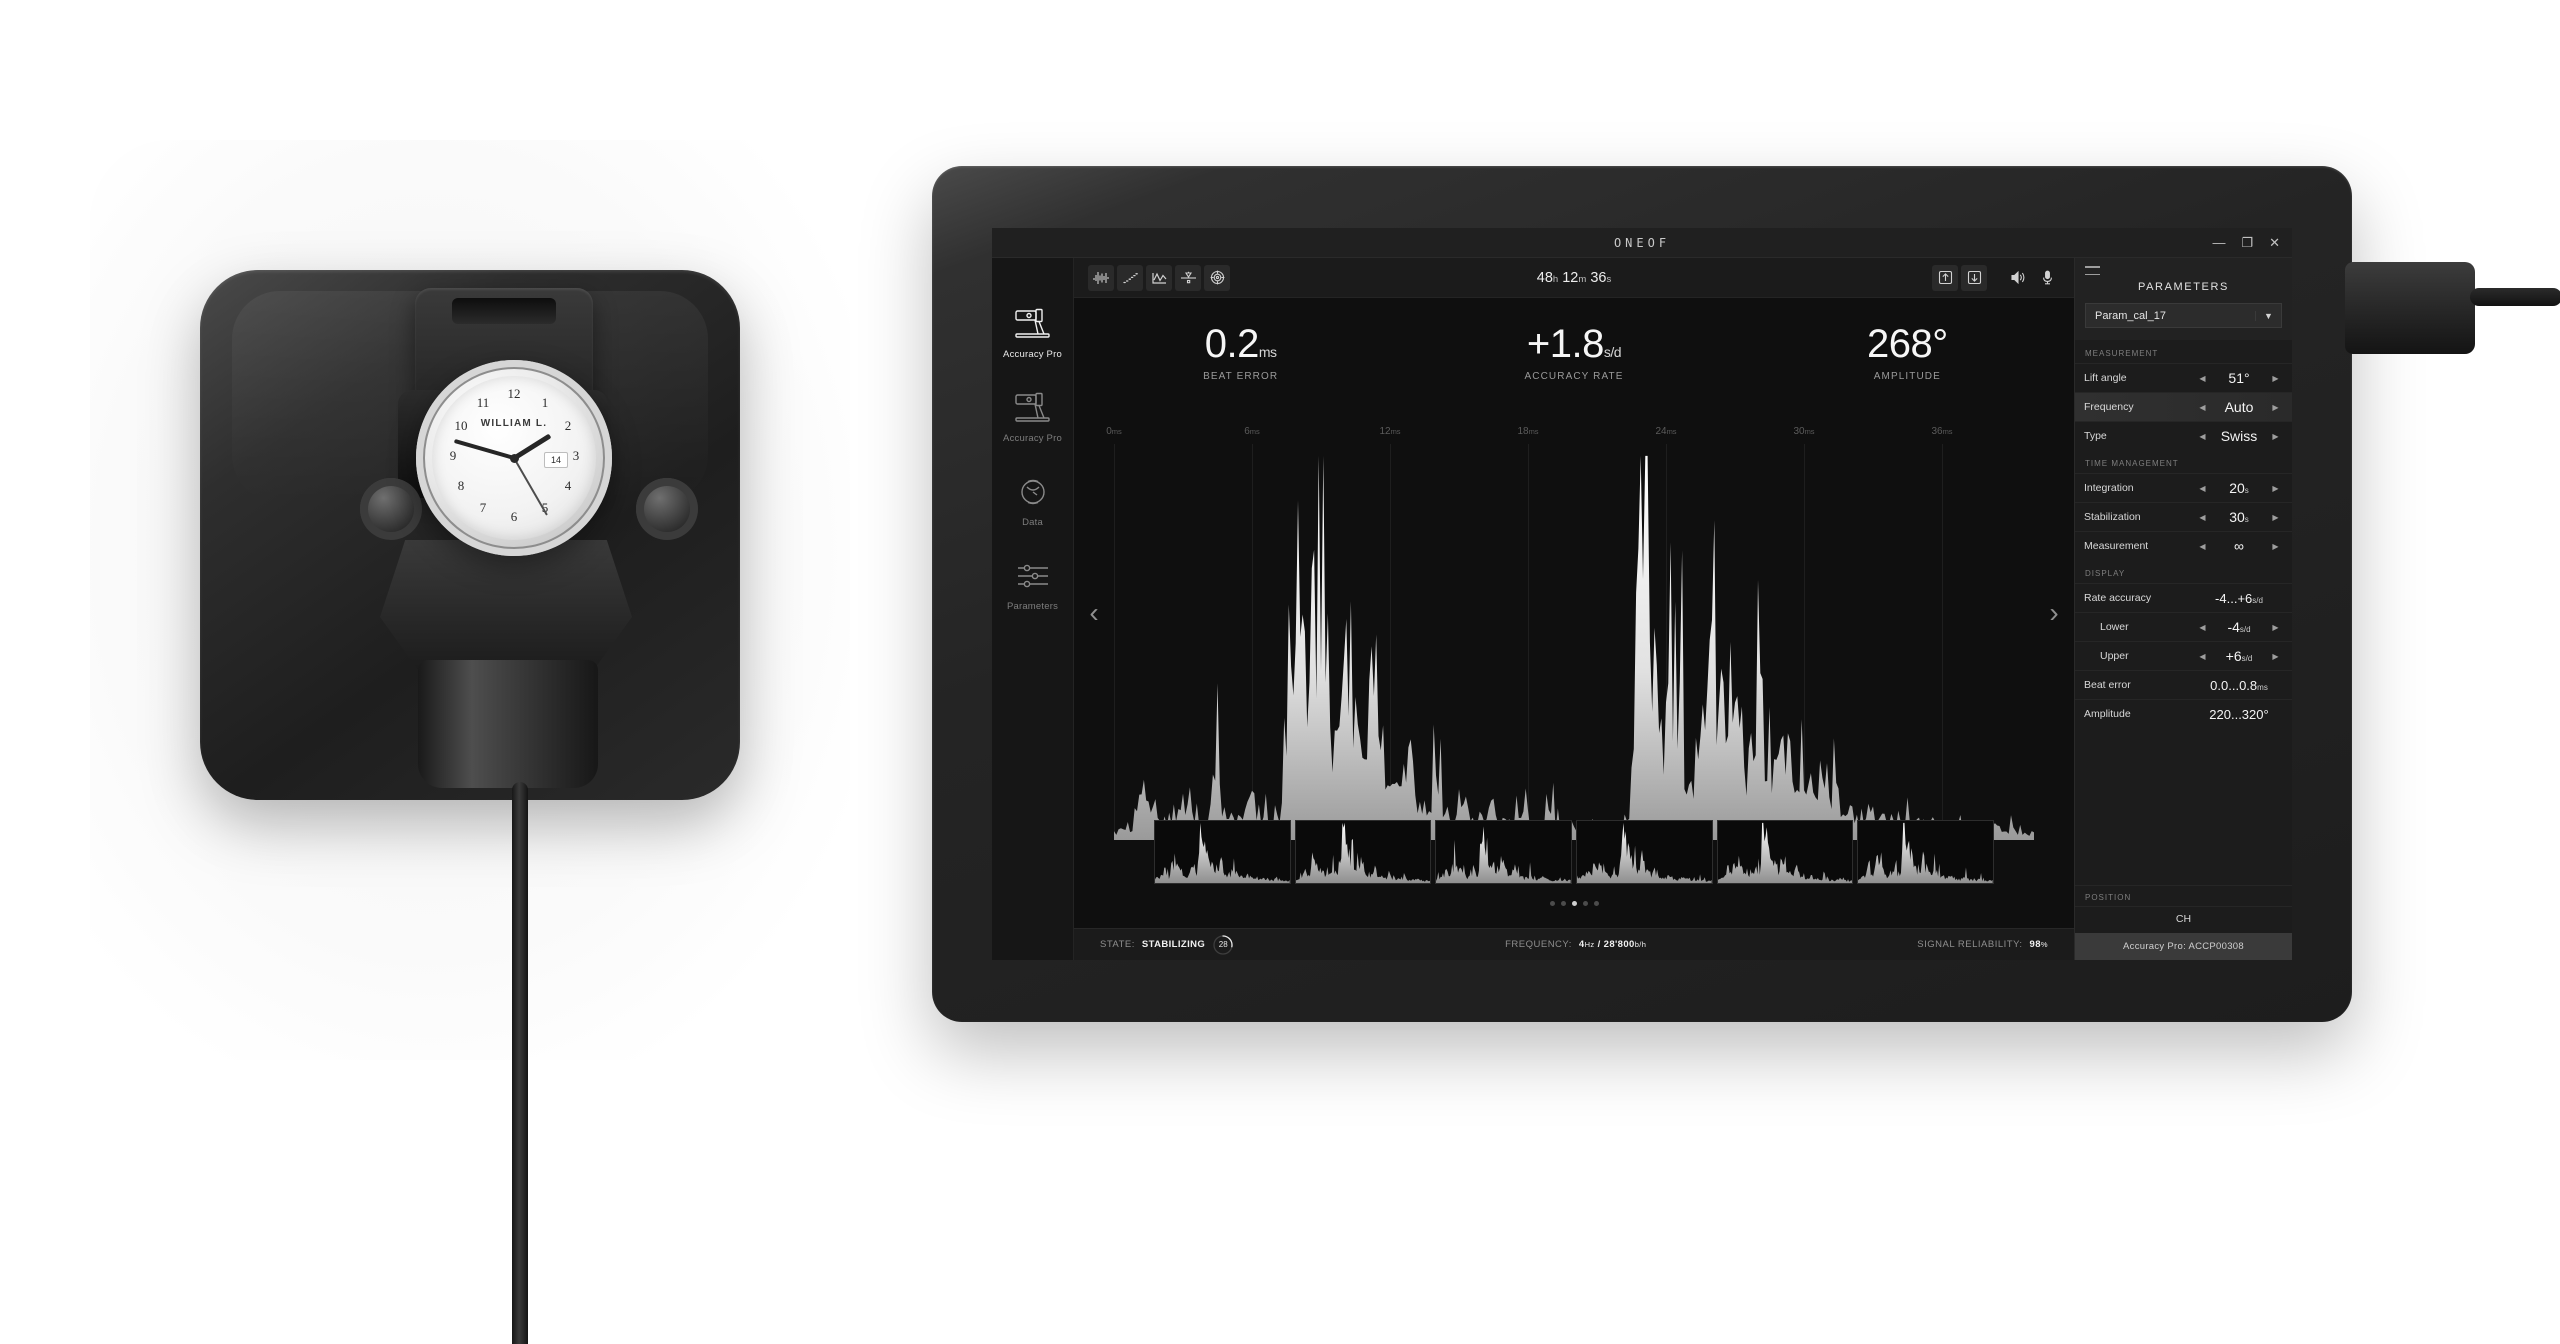 This screenshot has height=1344, width=2560. What do you see at coordinates (1159, 277) in the screenshot?
I see `line-graph-icon` at bounding box center [1159, 277].